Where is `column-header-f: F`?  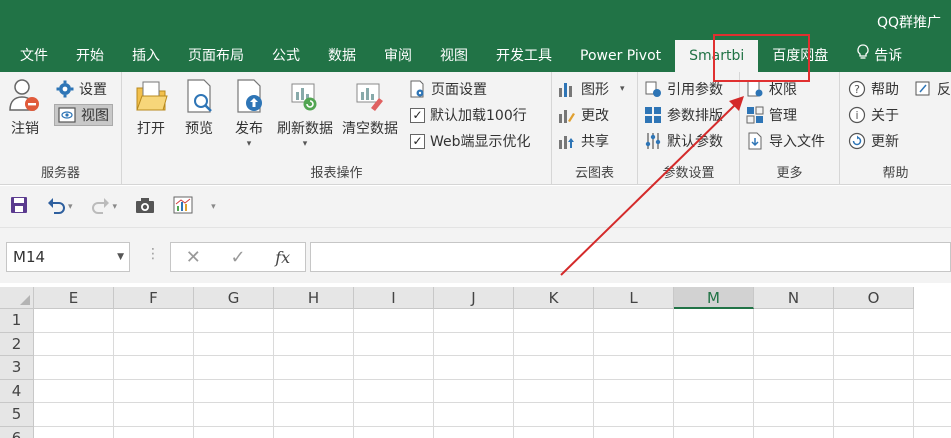
column-header-f: F is located at coordinates (154, 298).